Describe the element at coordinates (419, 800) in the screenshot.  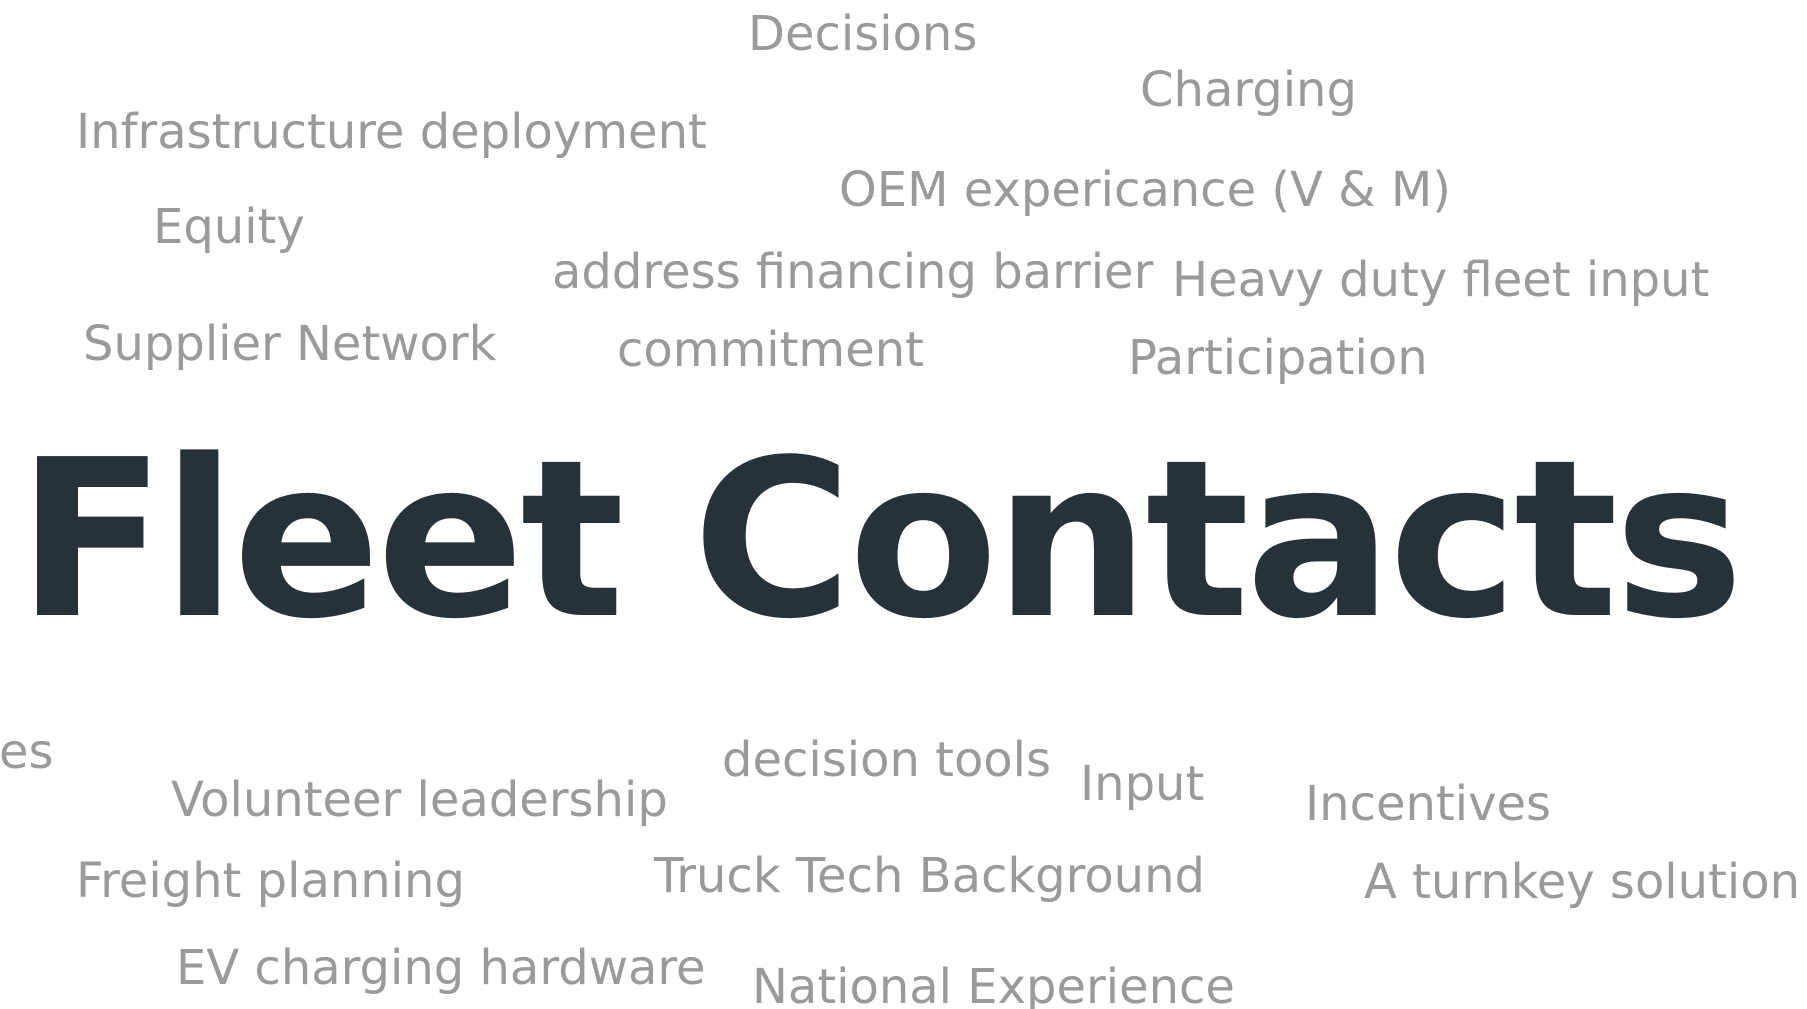
I see `word-volunteer-leadership: Volunteer leadership` at that location.